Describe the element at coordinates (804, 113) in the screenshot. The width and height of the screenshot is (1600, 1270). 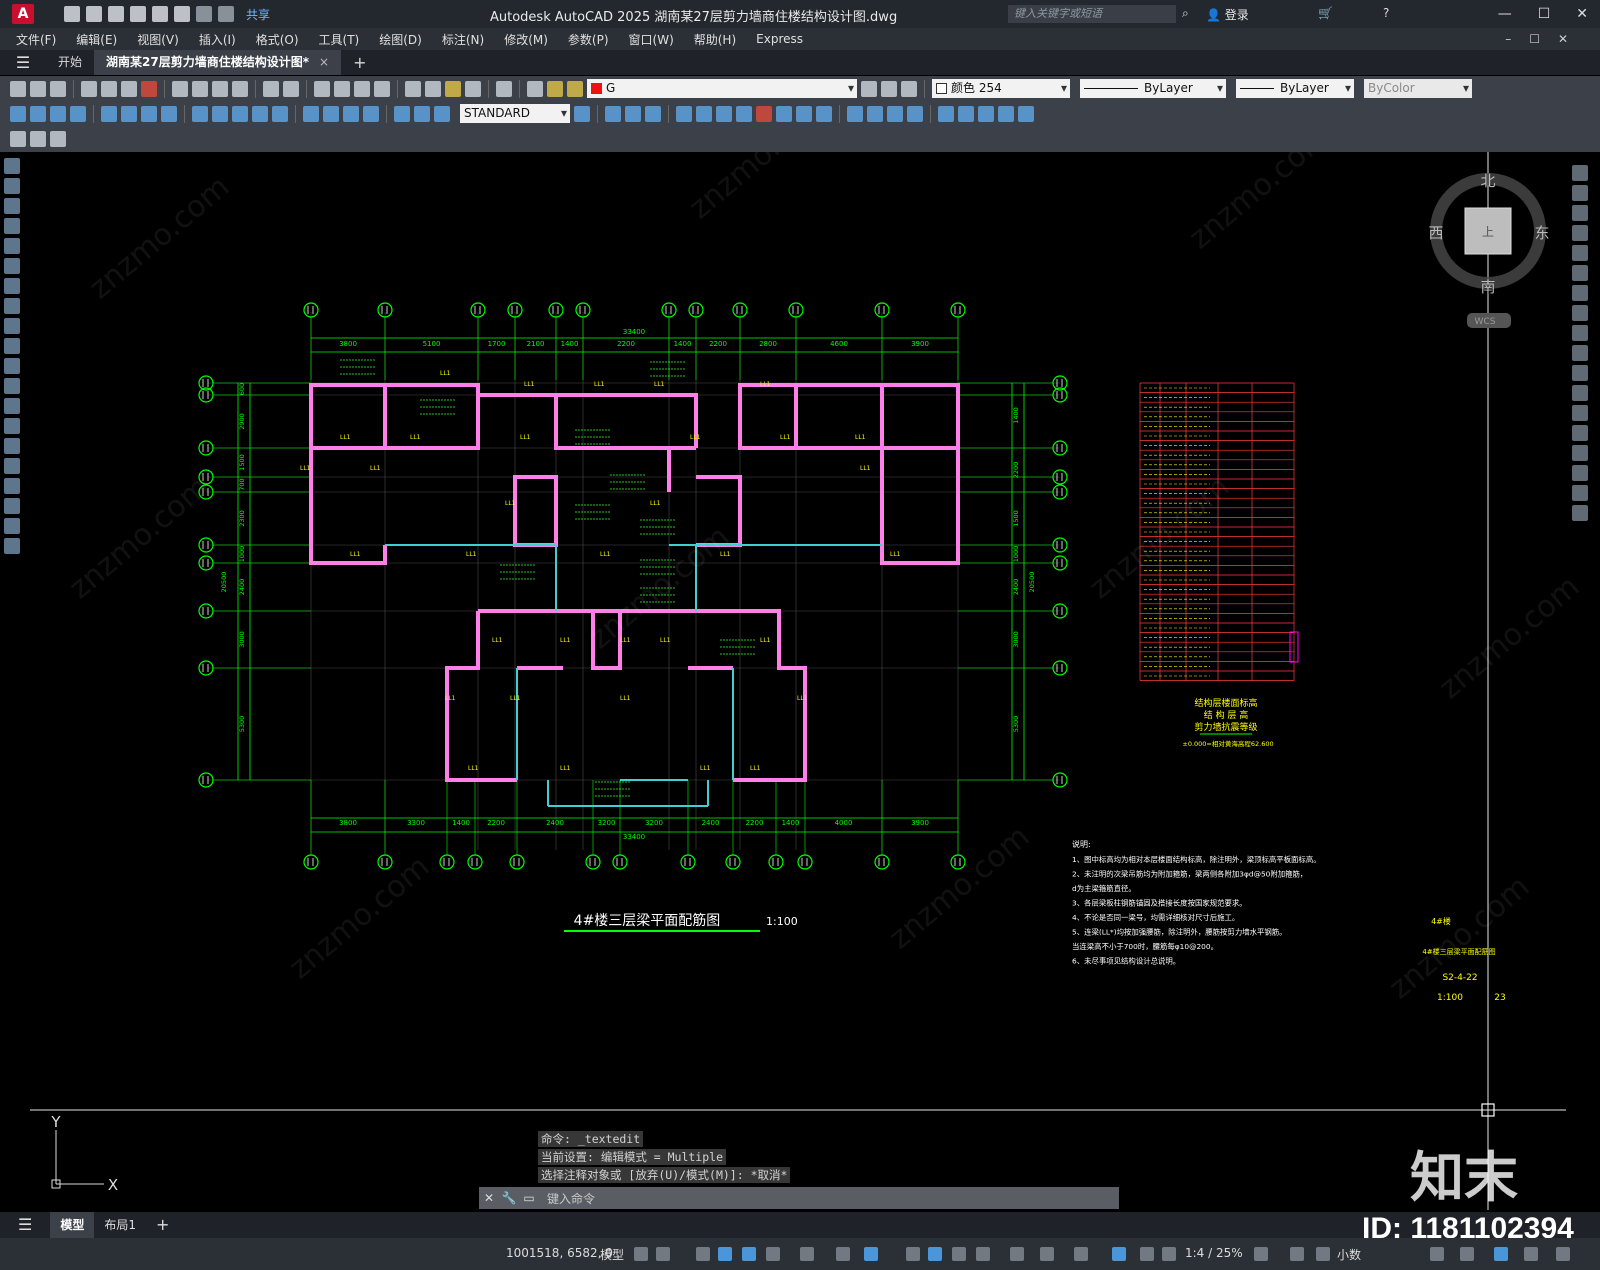
I see `nw-iso-icon` at that location.